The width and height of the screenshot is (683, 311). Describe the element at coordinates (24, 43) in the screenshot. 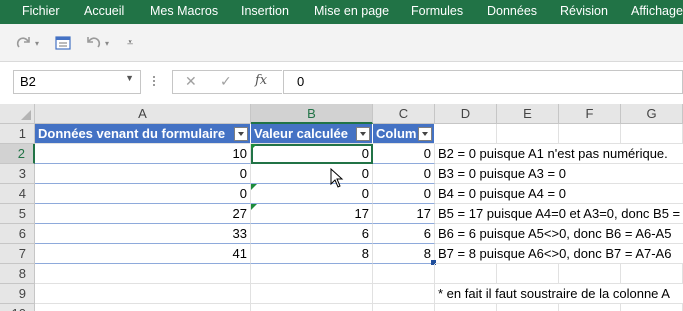

I see `redo-icon` at that location.